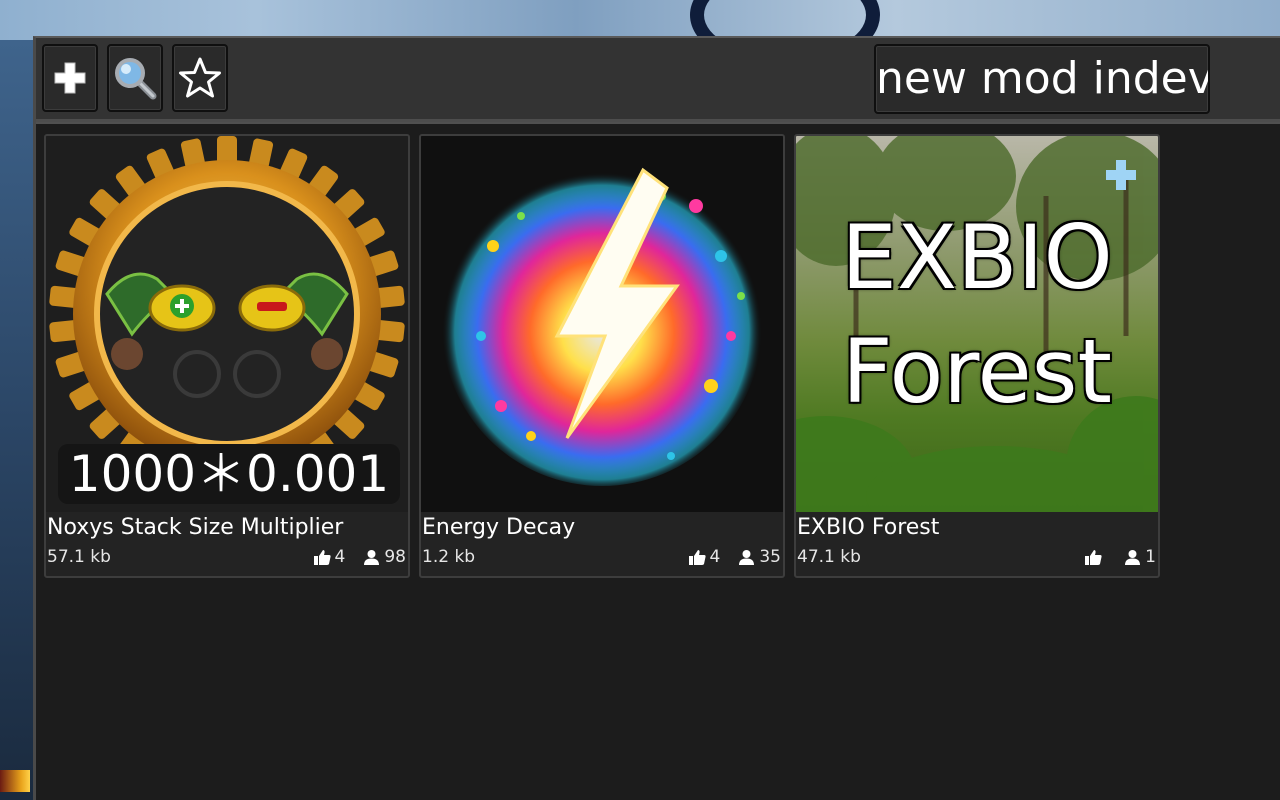 This screenshot has width=1280, height=800. I want to click on mod-thumbnail: EXBIO Forest, so click(977, 324).